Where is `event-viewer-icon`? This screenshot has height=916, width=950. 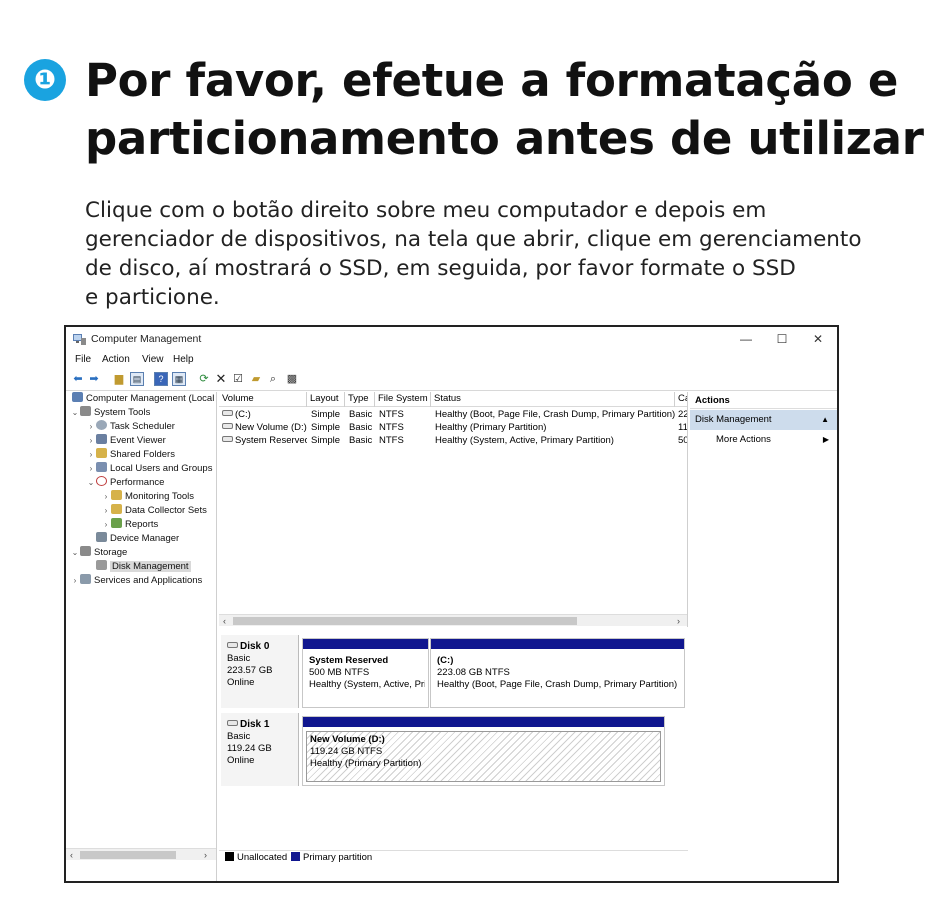
event-viewer-icon is located at coordinates (101, 439).